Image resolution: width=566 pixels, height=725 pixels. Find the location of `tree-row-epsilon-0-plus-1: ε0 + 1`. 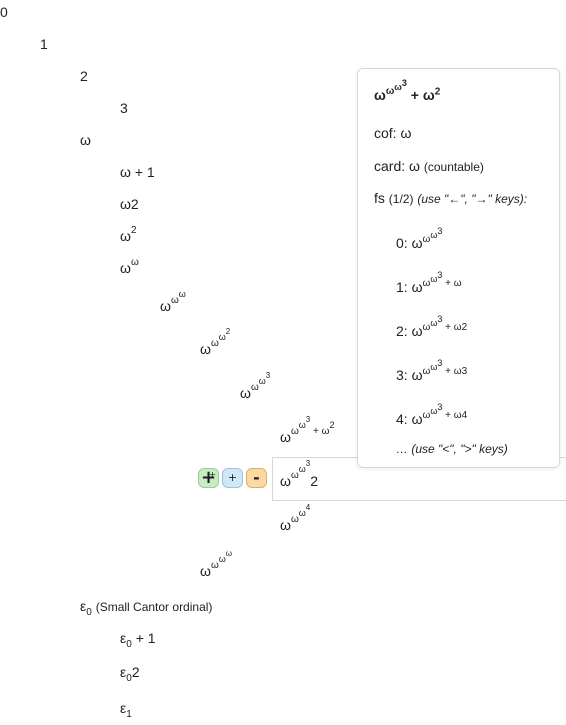

tree-row-epsilon-0-plus-1: ε0 + 1 is located at coordinates (138, 638).